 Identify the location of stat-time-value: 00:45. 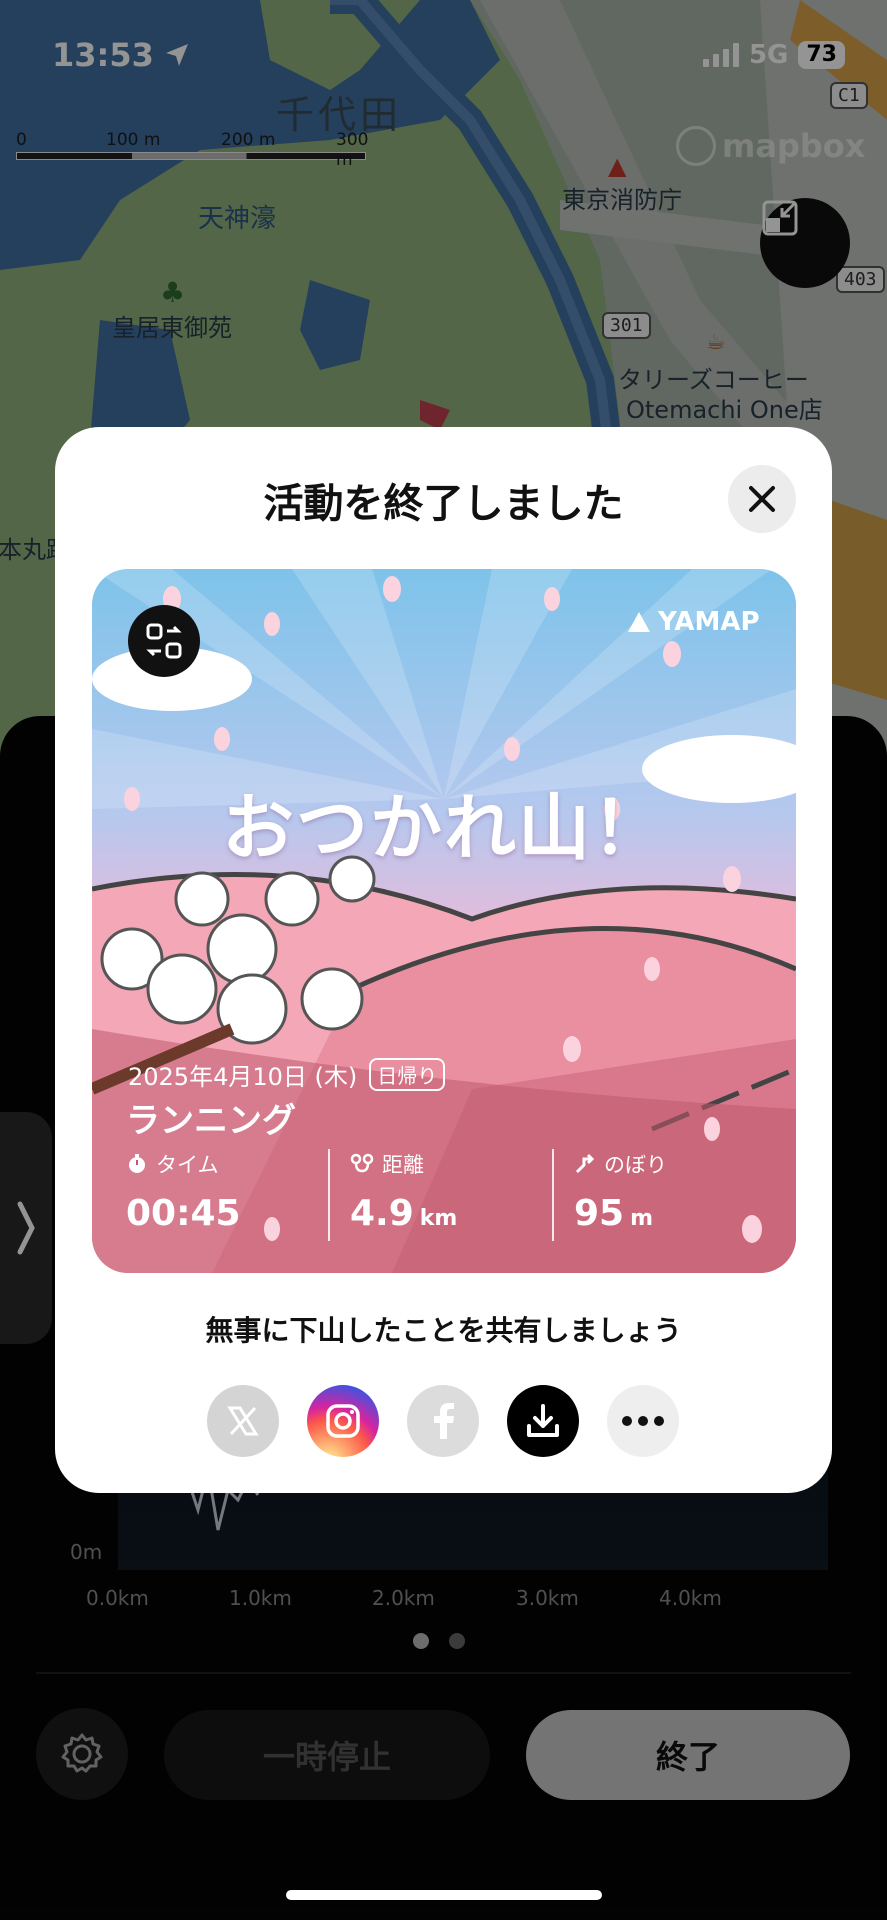
(183, 1213).